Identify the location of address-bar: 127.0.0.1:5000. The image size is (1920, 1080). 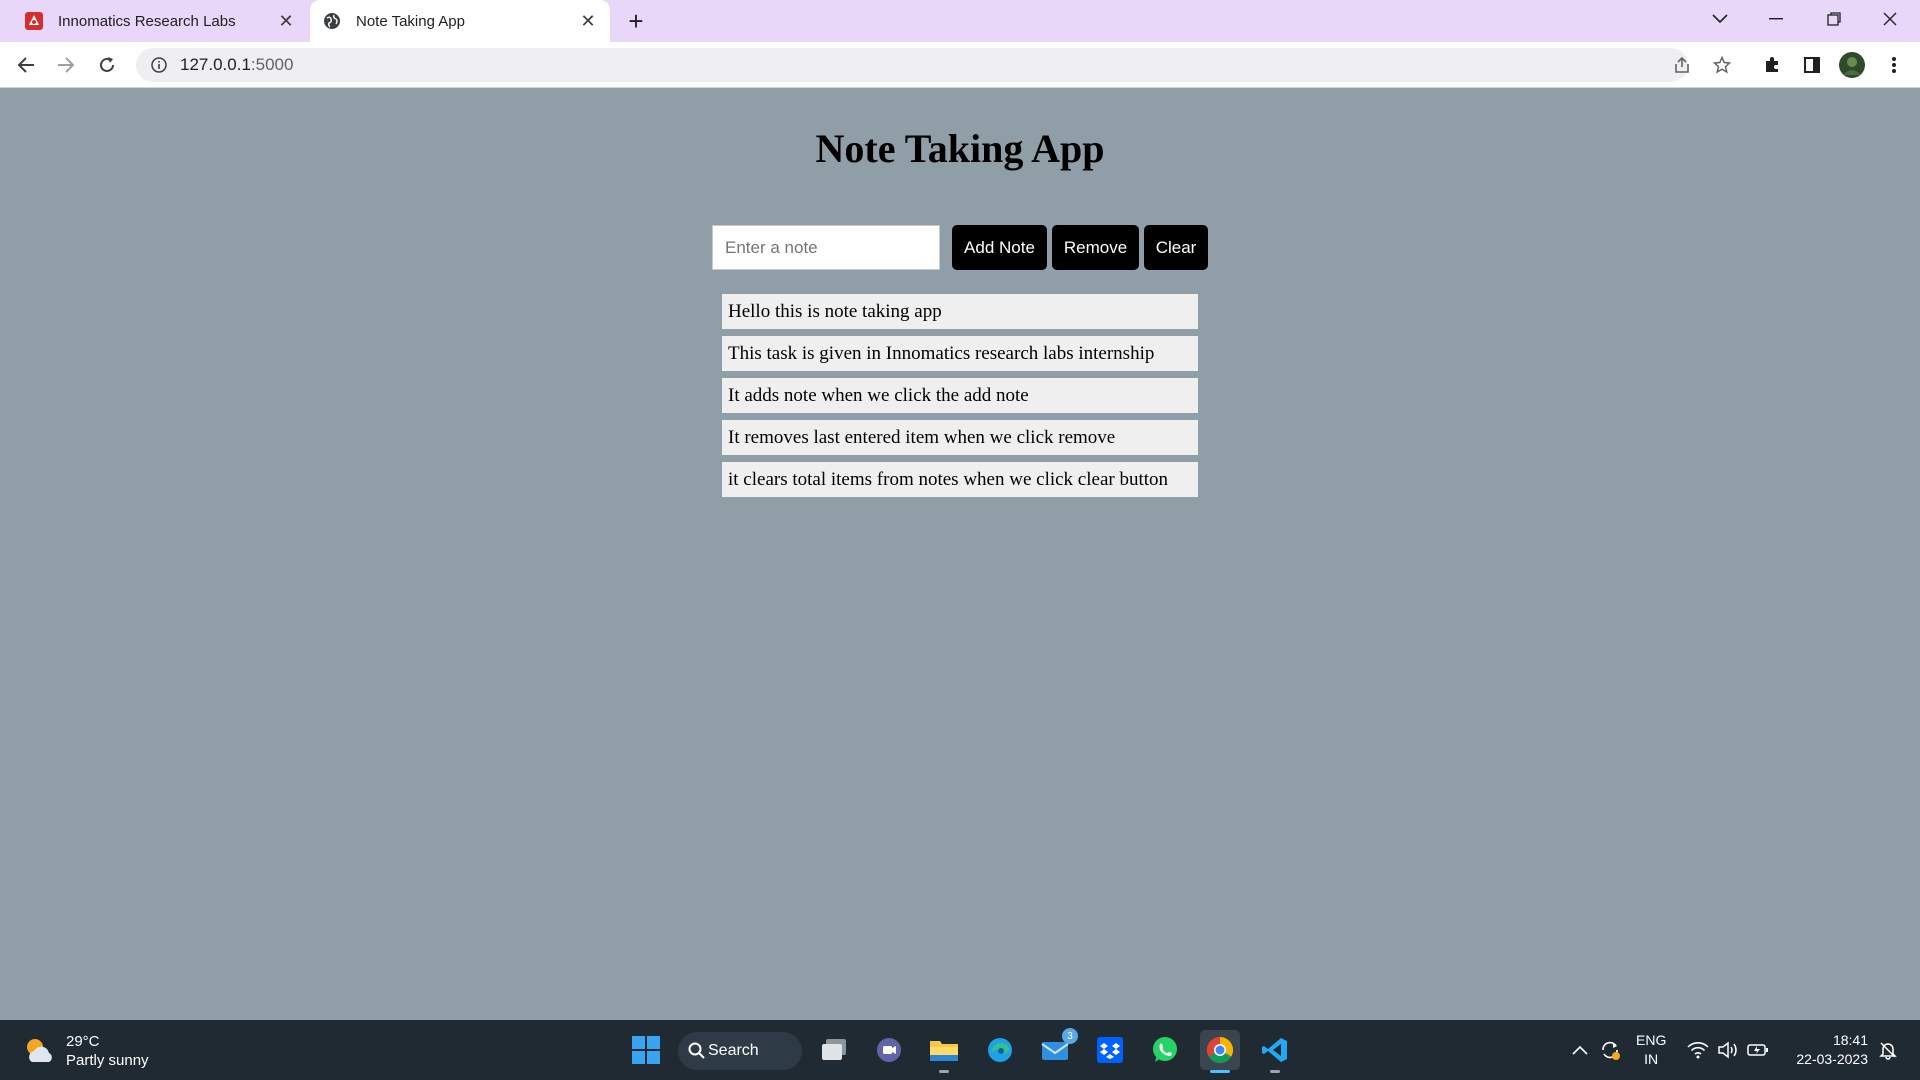
(912, 65).